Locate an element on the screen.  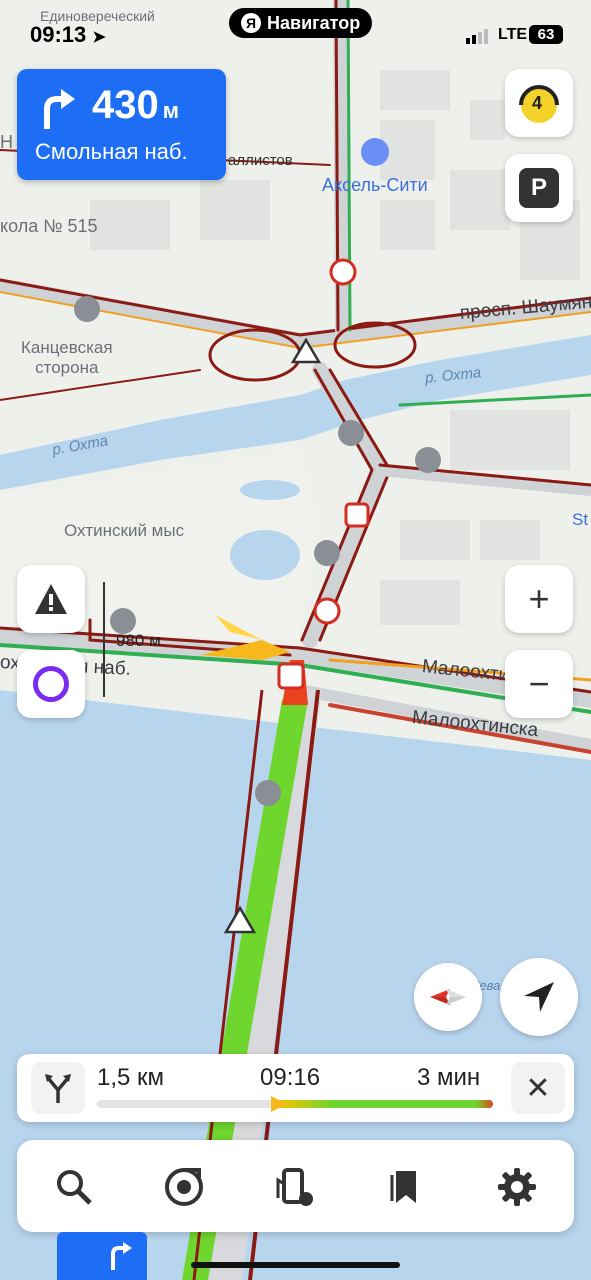
location-arrow-icon: ➤ is located at coordinates (99, 37).